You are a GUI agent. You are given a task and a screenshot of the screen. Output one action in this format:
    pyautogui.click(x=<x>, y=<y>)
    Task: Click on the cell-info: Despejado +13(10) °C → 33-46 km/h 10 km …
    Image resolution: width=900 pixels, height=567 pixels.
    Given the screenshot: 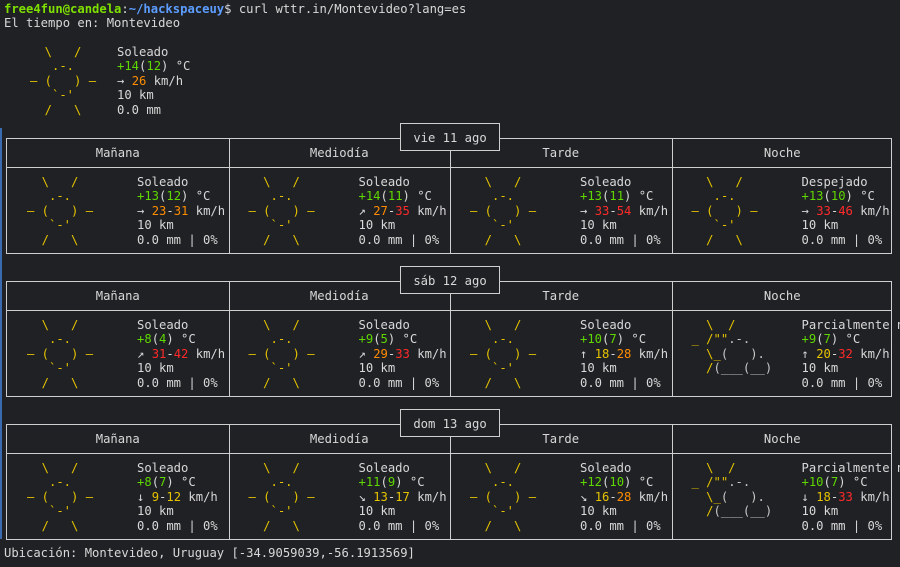 What is the action you would take?
    pyautogui.click(x=845, y=211)
    